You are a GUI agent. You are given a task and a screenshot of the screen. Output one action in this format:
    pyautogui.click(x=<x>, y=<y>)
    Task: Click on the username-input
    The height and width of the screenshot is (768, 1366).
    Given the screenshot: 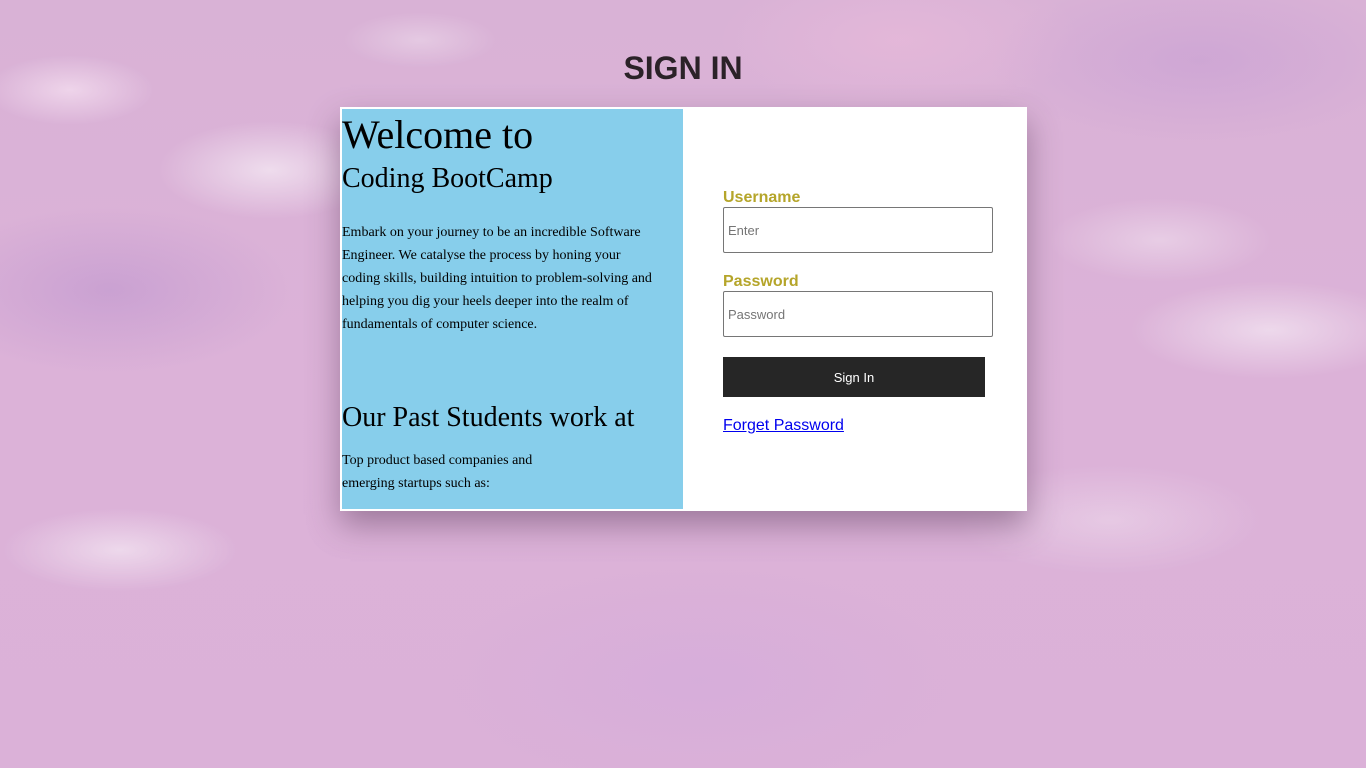 What is the action you would take?
    pyautogui.click(x=858, y=230)
    